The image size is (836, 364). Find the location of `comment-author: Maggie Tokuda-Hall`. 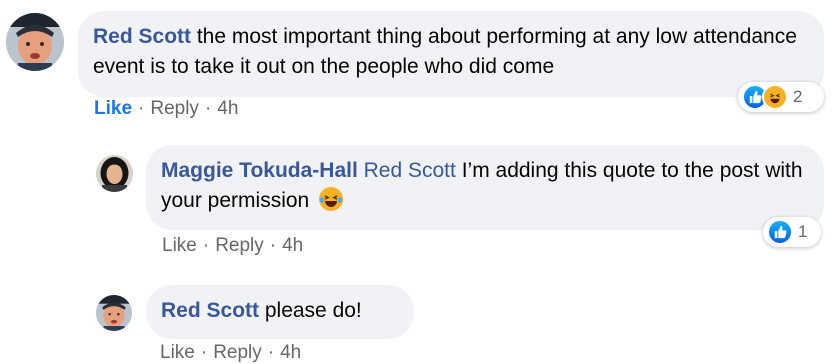

comment-author: Maggie Tokuda-Hall is located at coordinates (259, 170).